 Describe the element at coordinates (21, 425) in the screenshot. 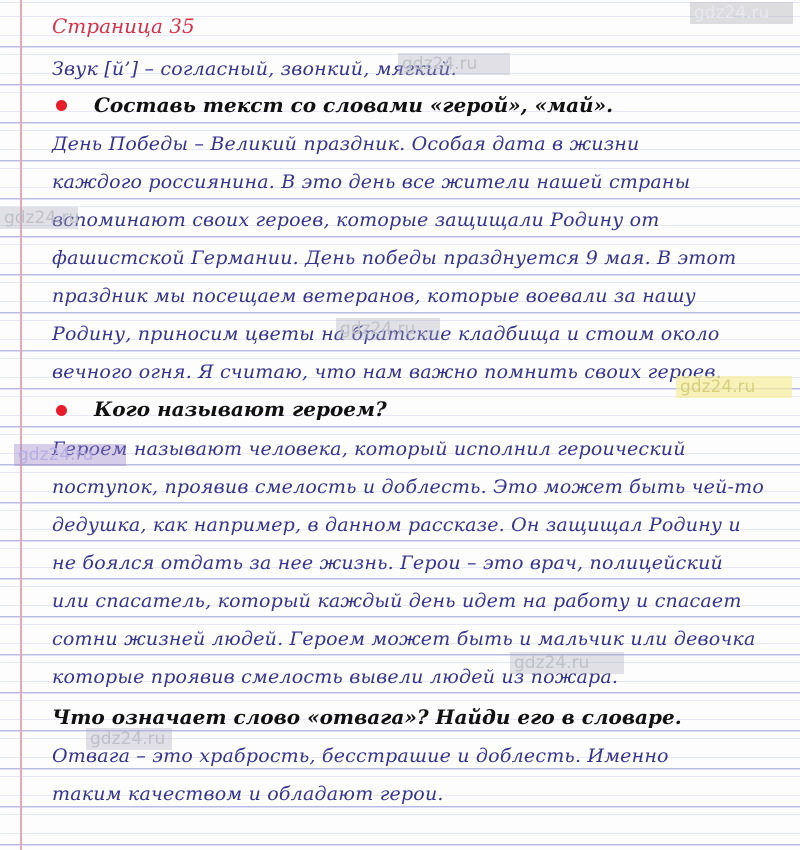

I see `notebook-margin-line` at that location.